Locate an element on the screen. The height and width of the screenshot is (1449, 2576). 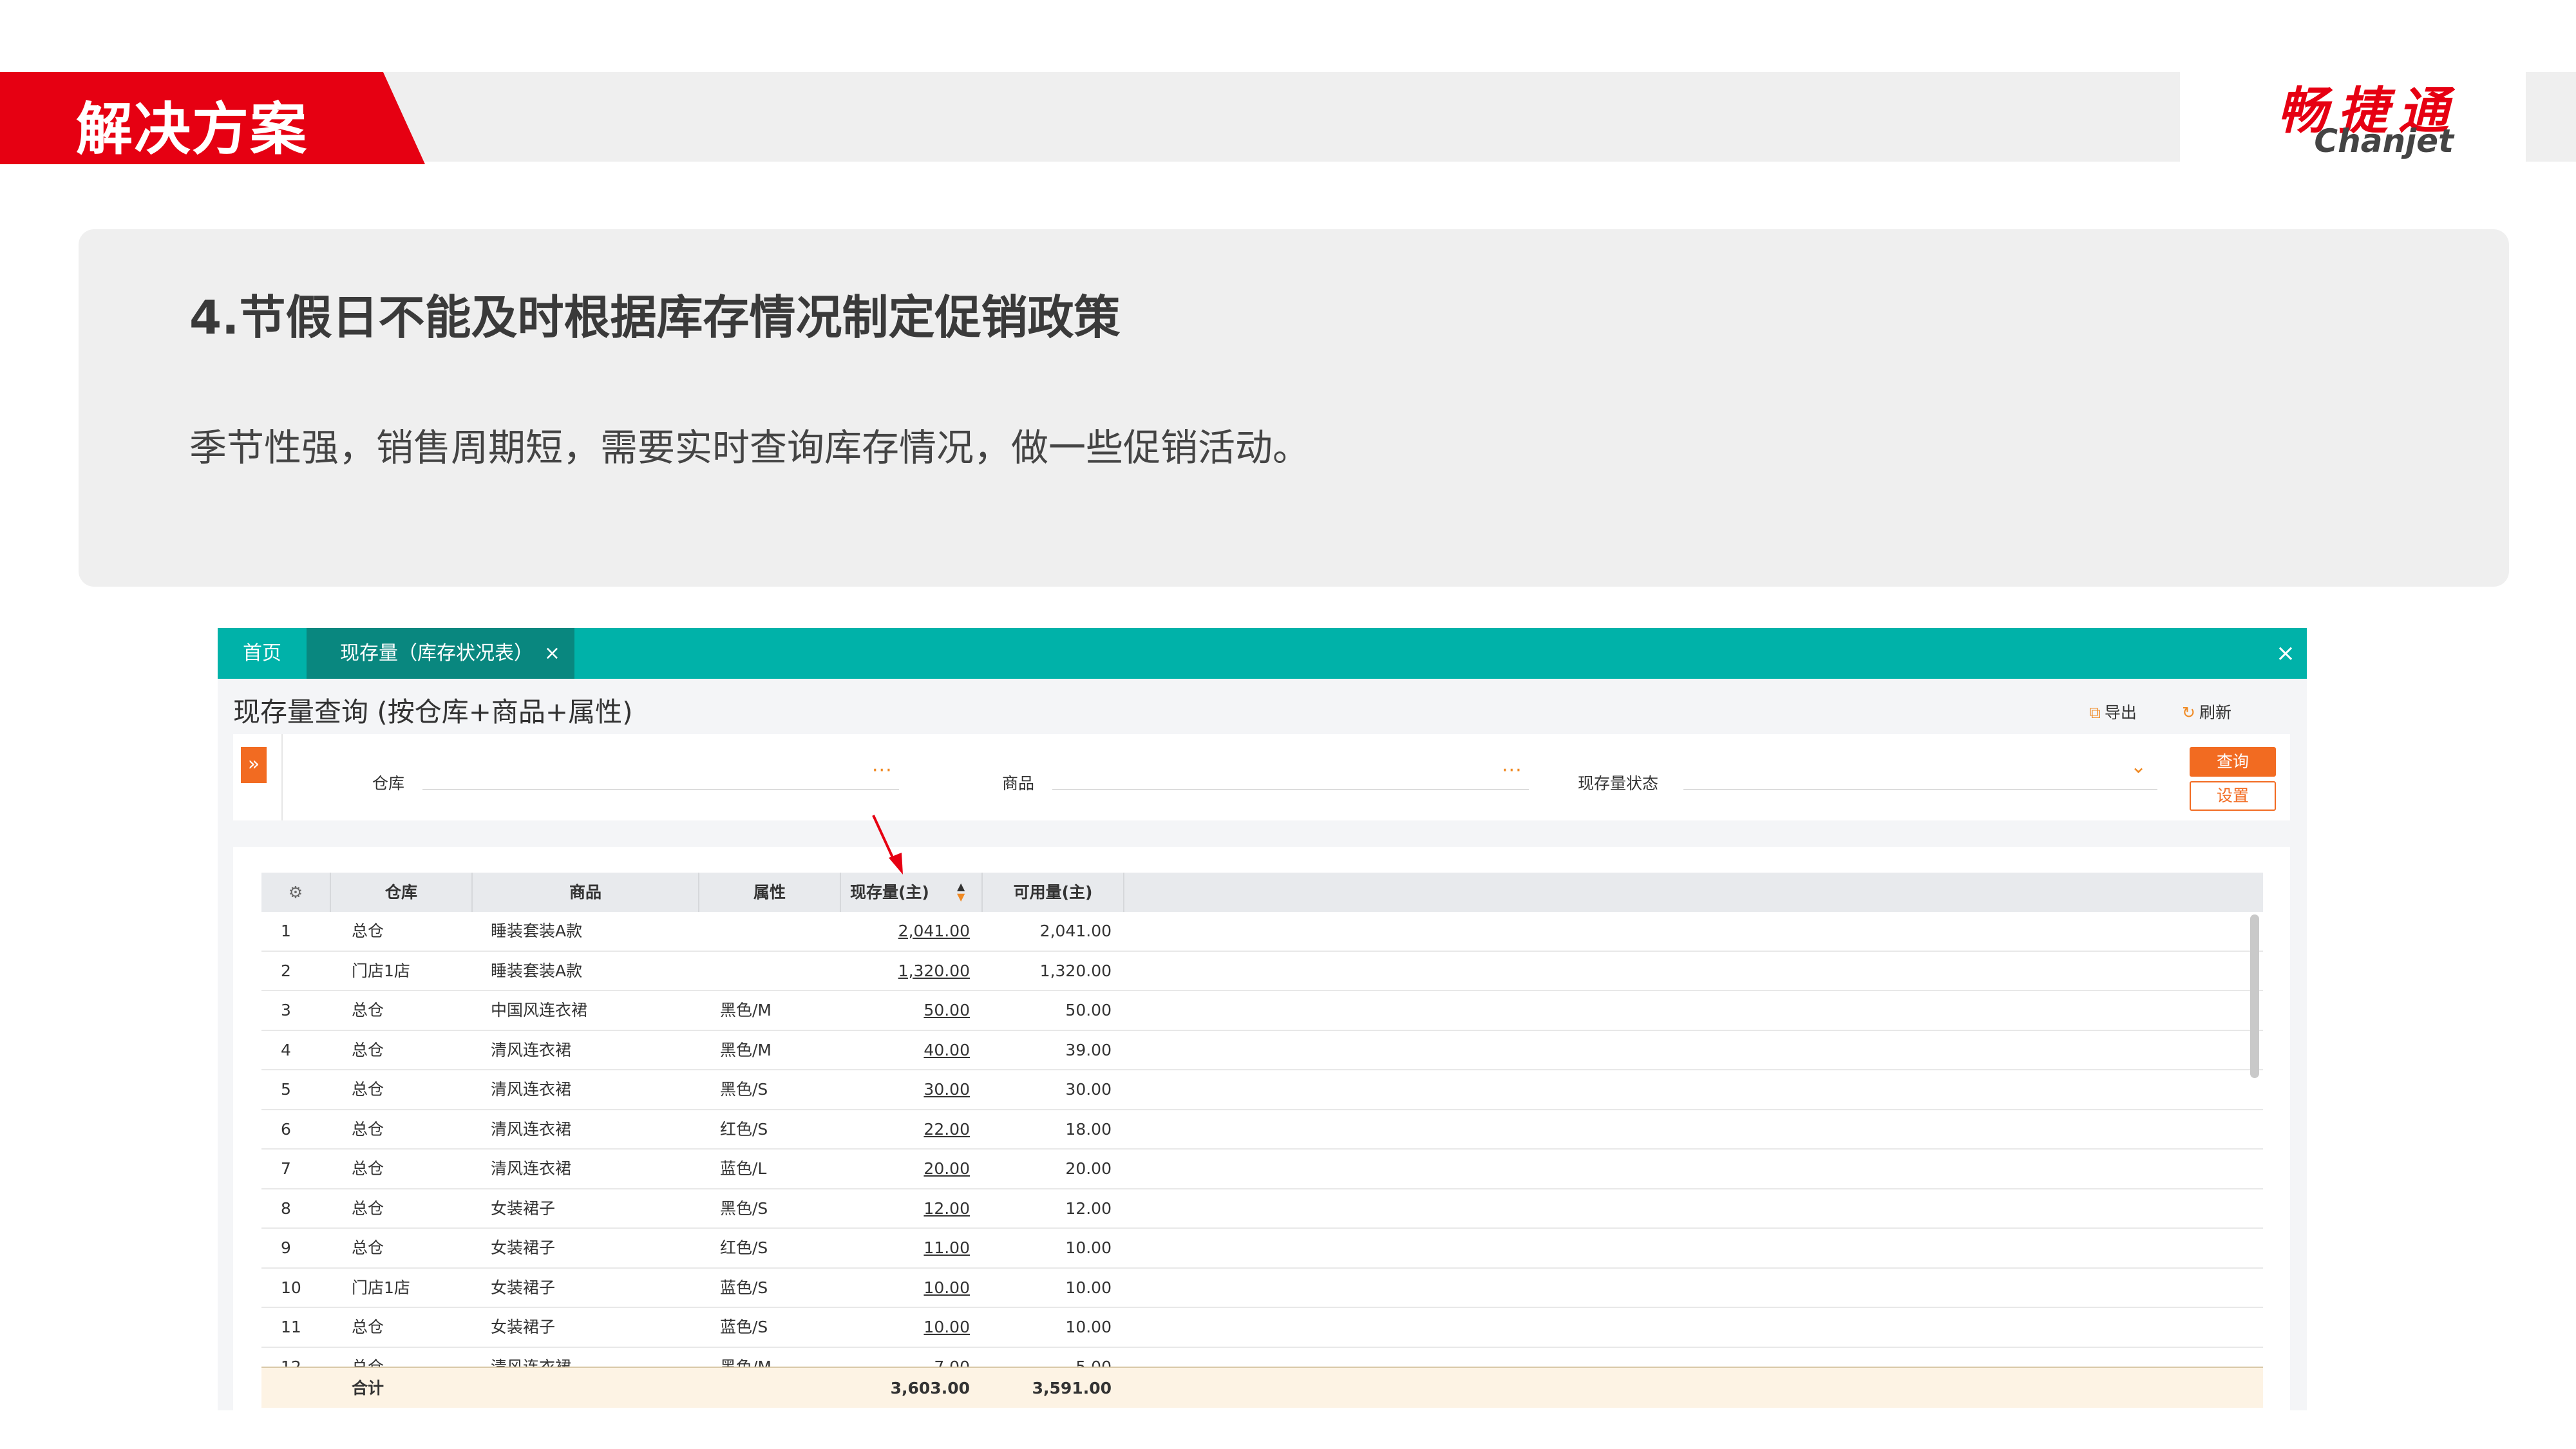
attribute-cell is located at coordinates (778, 971).